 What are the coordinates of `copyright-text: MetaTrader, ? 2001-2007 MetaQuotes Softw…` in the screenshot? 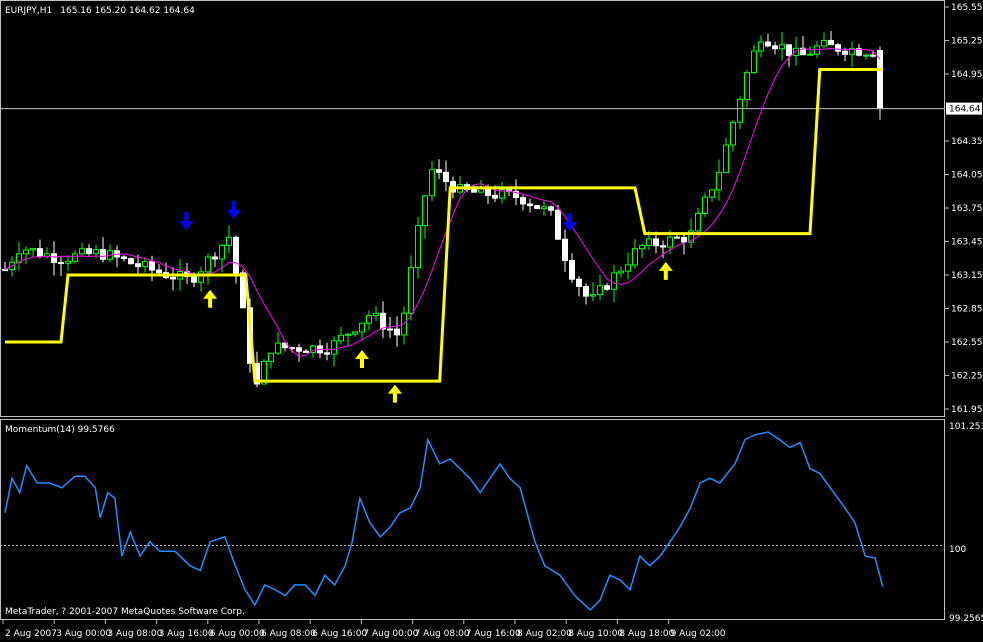 It's located at (125, 612).